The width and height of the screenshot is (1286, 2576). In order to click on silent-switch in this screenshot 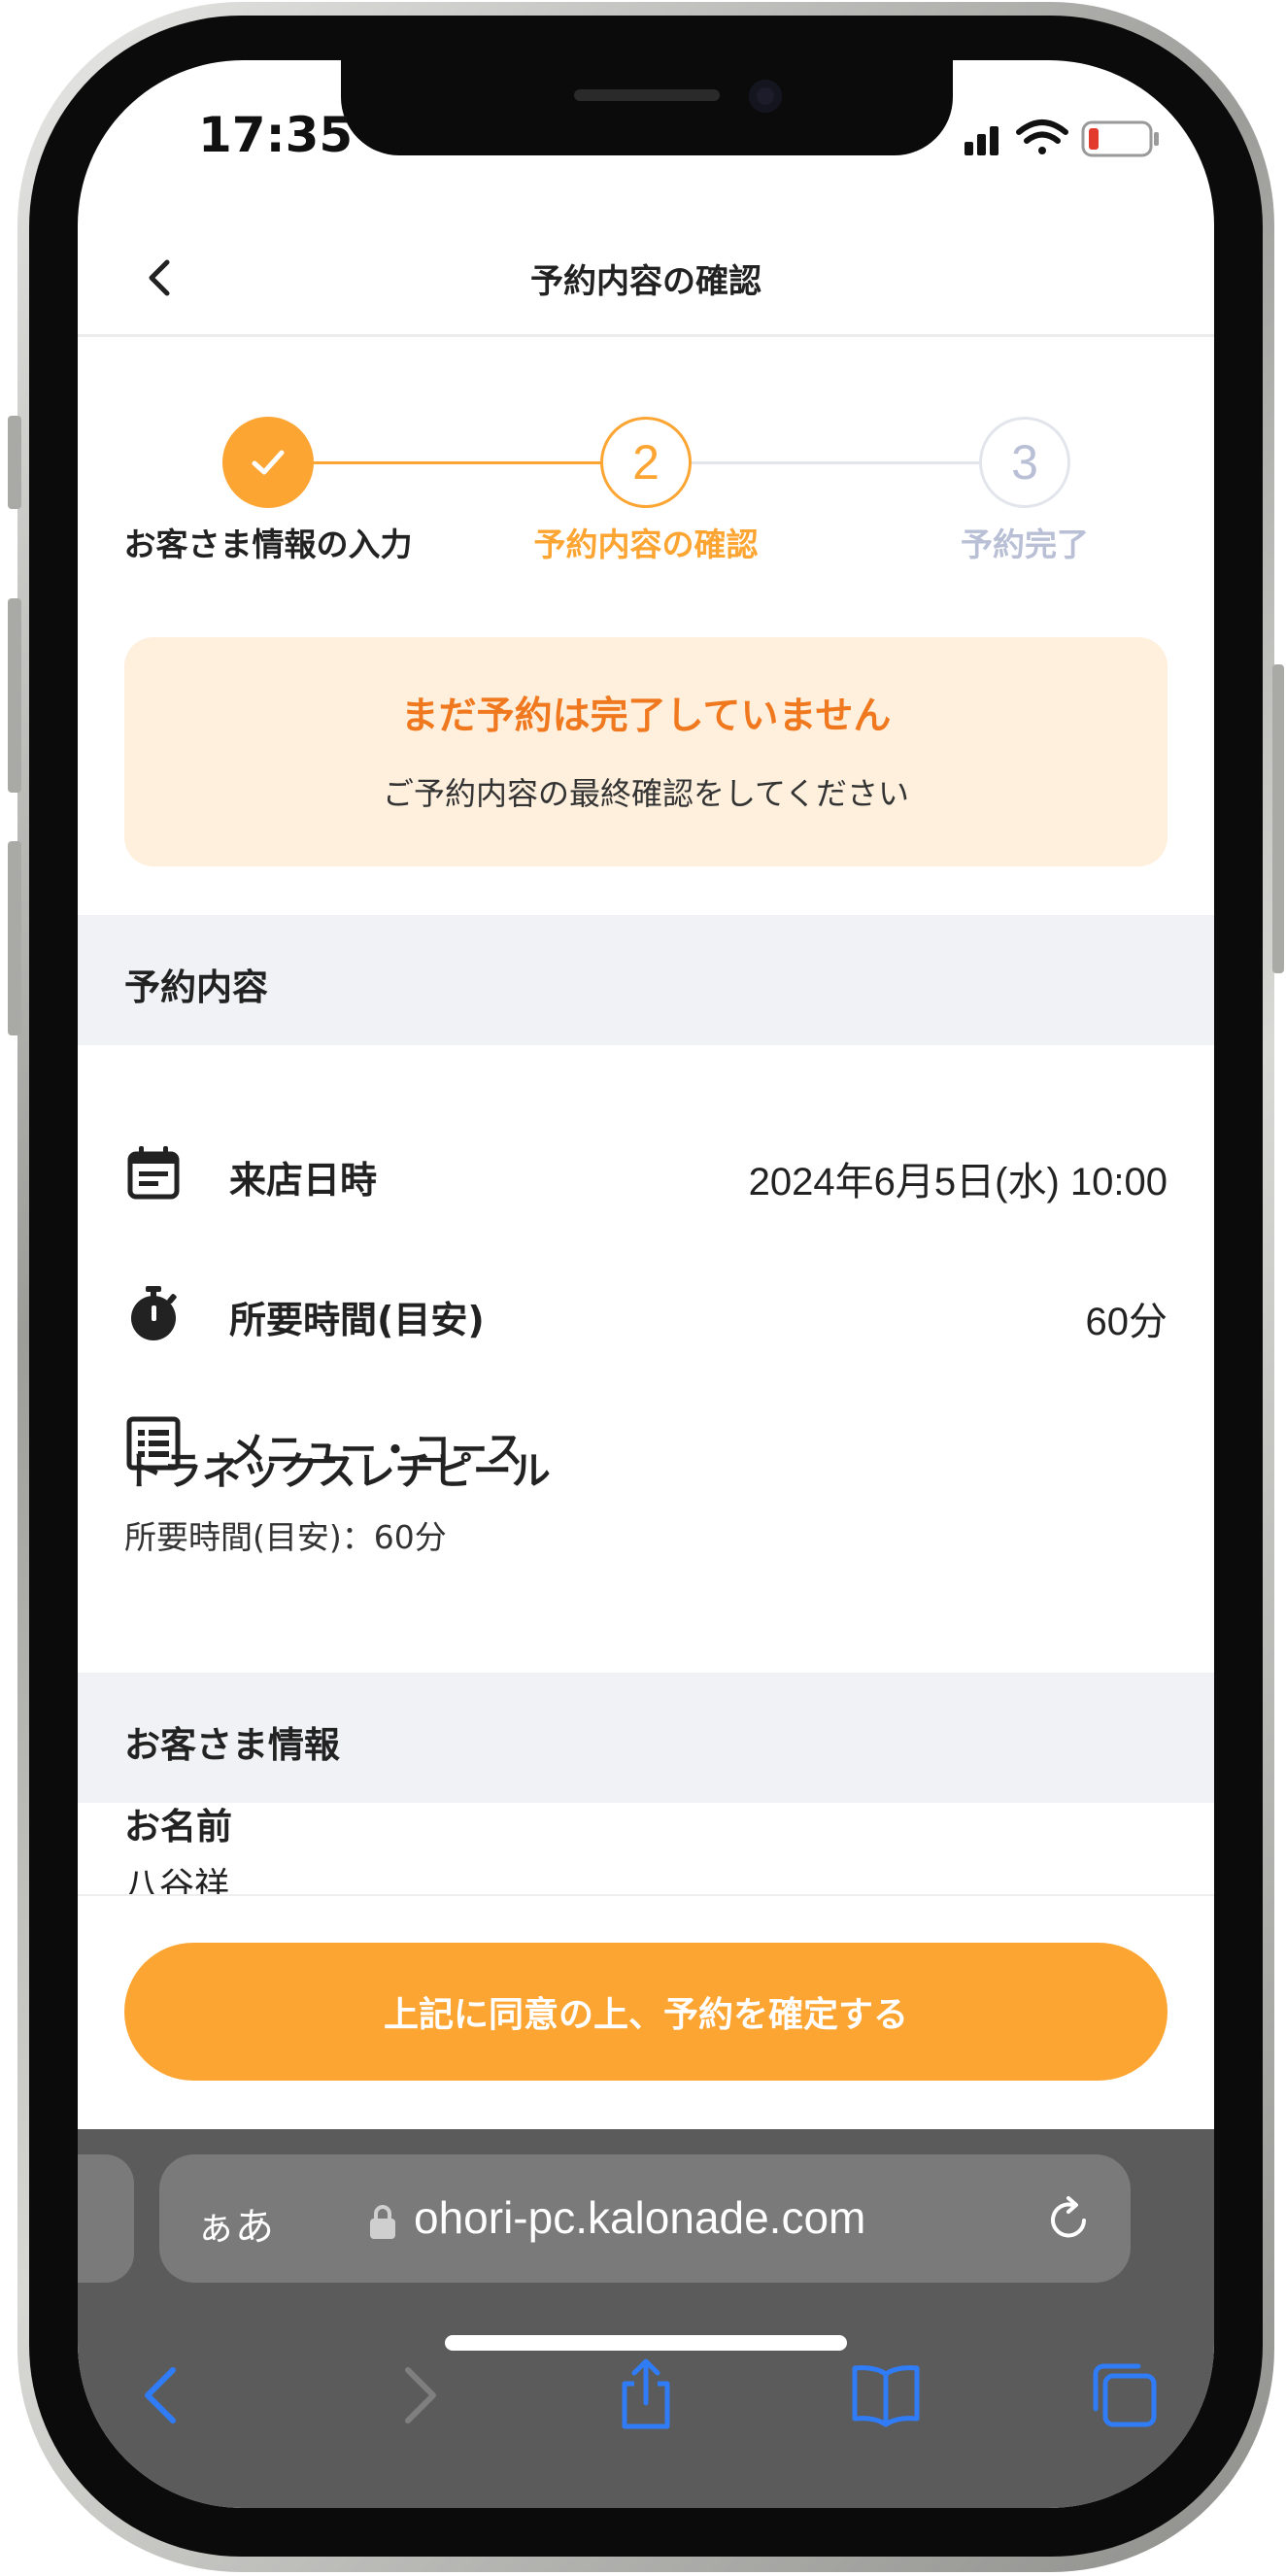, I will do `click(14, 462)`.